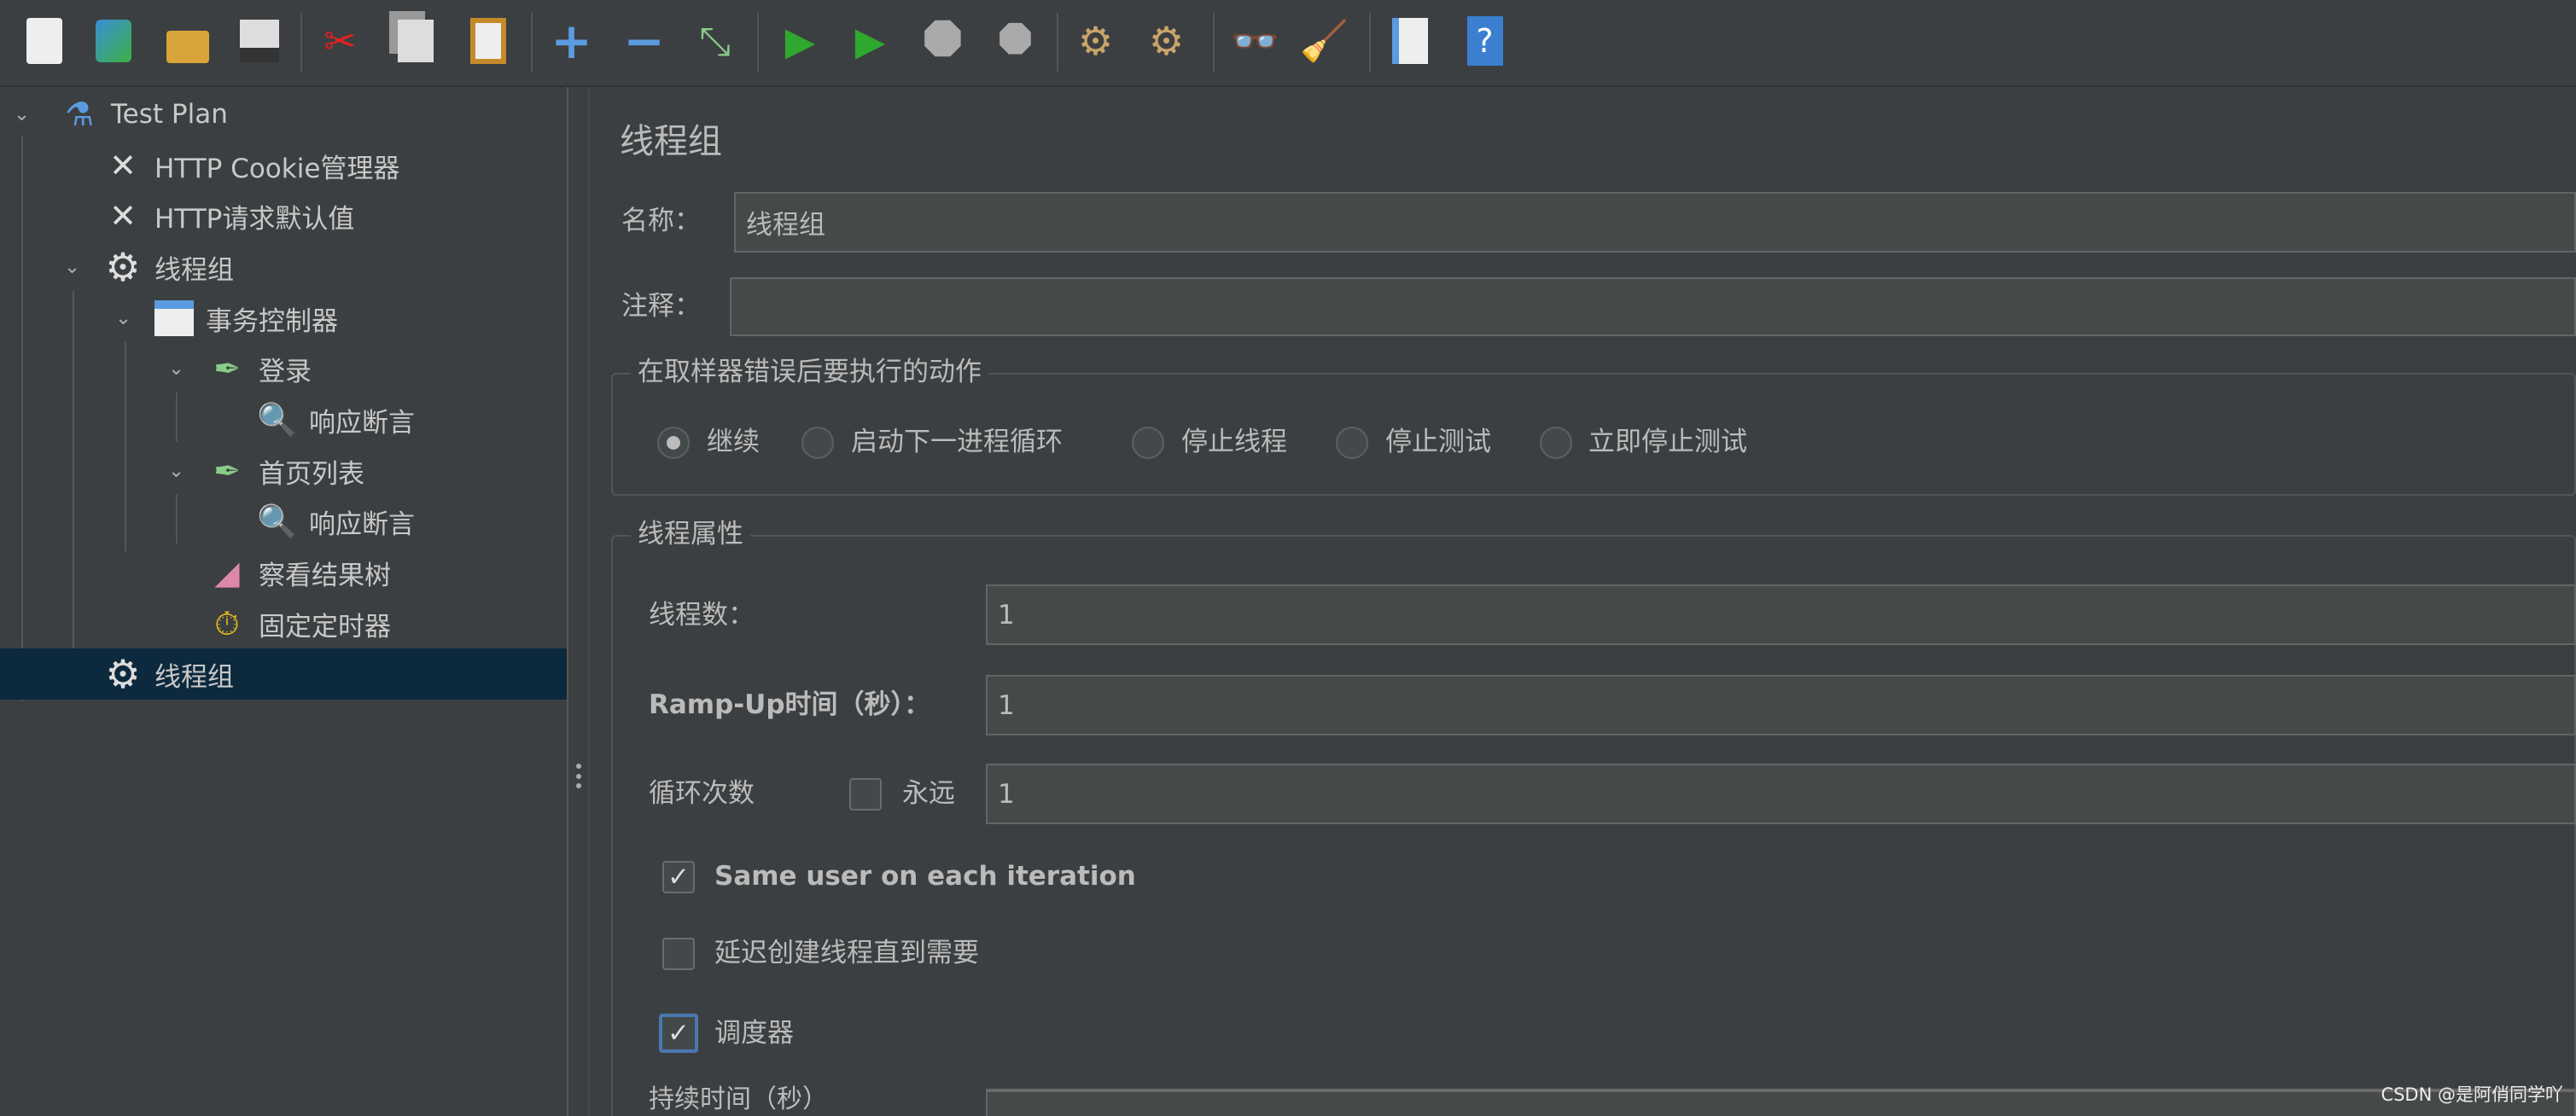 This screenshot has width=2576, height=1116. What do you see at coordinates (800, 40) in the screenshot?
I see `start-icon: ▶` at bounding box center [800, 40].